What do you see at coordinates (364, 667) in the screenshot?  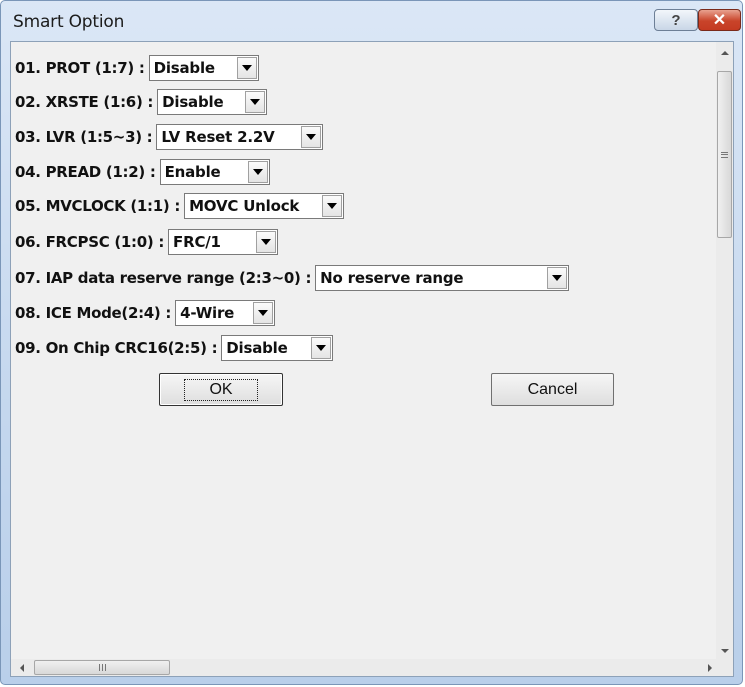 I see `horizontal-scrollbar` at bounding box center [364, 667].